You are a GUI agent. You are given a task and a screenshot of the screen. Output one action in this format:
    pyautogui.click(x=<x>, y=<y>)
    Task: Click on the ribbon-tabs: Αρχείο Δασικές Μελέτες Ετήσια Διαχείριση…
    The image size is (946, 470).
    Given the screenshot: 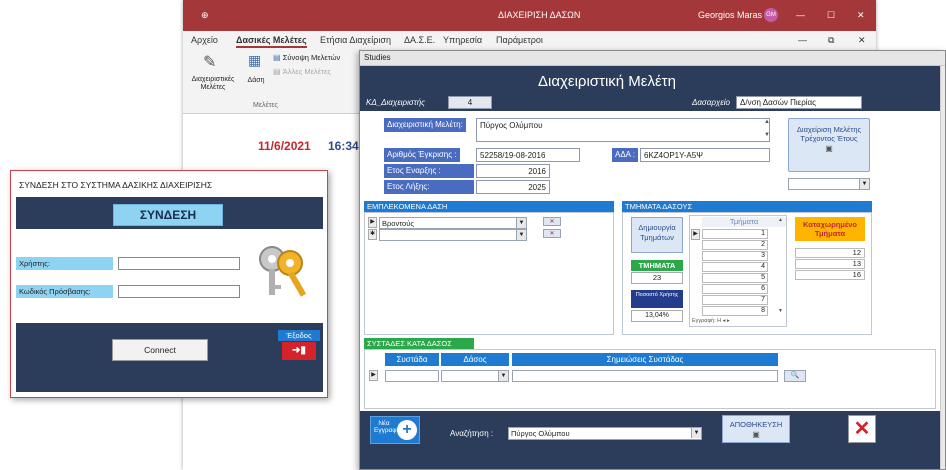 What is the action you would take?
    pyautogui.click(x=529, y=40)
    